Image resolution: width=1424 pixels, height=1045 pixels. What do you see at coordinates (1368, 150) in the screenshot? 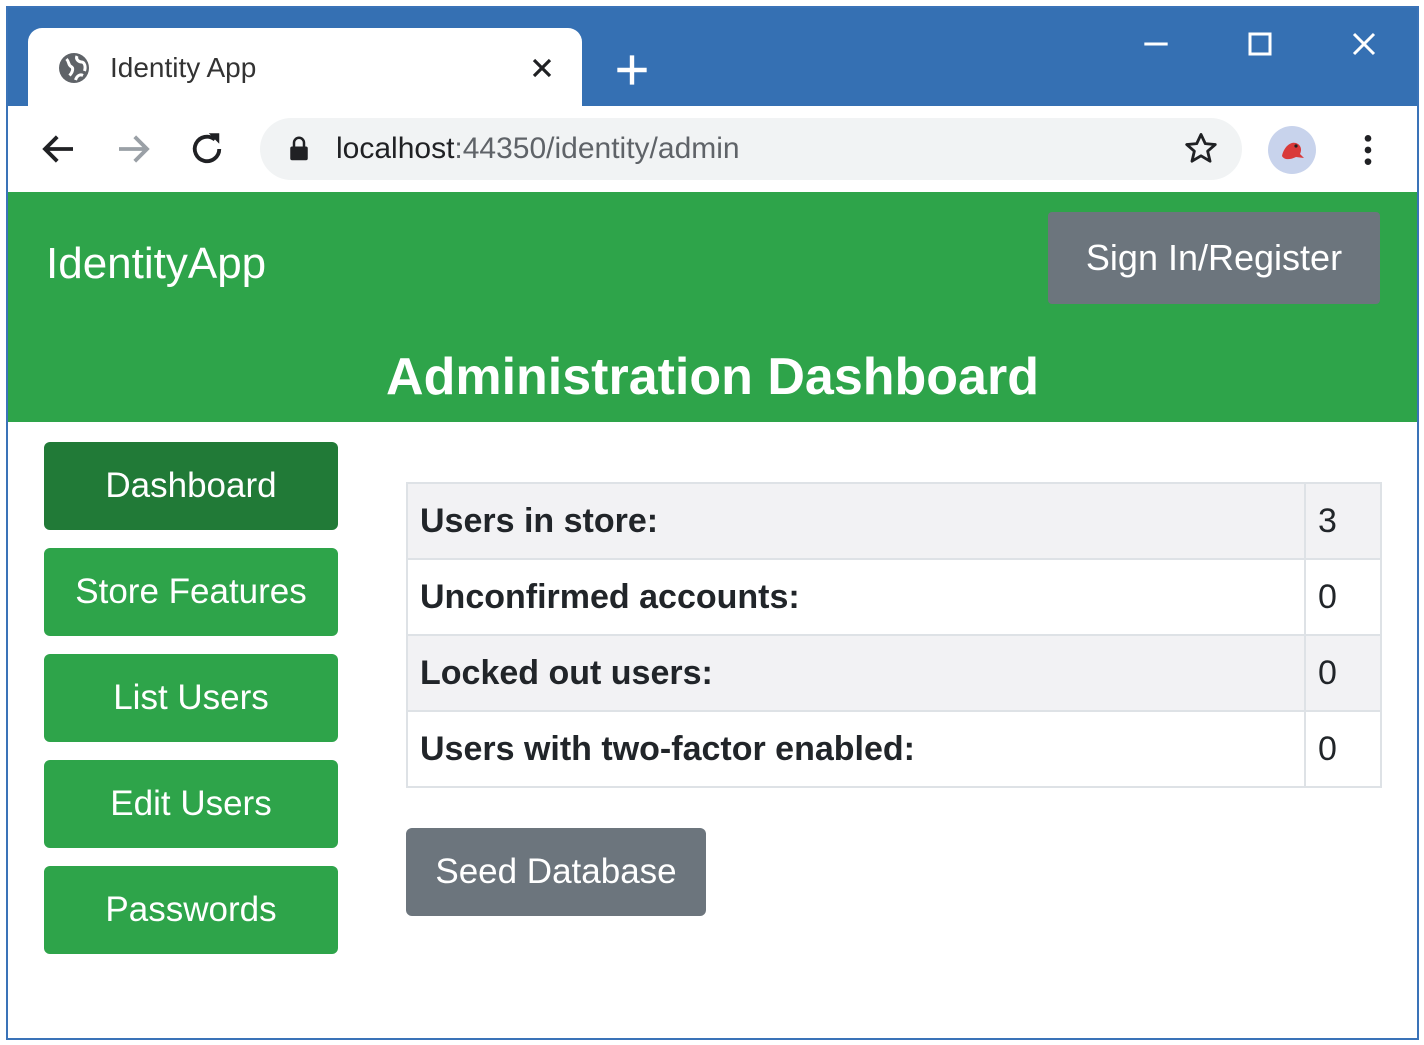
I see `kebab-menu-icon` at bounding box center [1368, 150].